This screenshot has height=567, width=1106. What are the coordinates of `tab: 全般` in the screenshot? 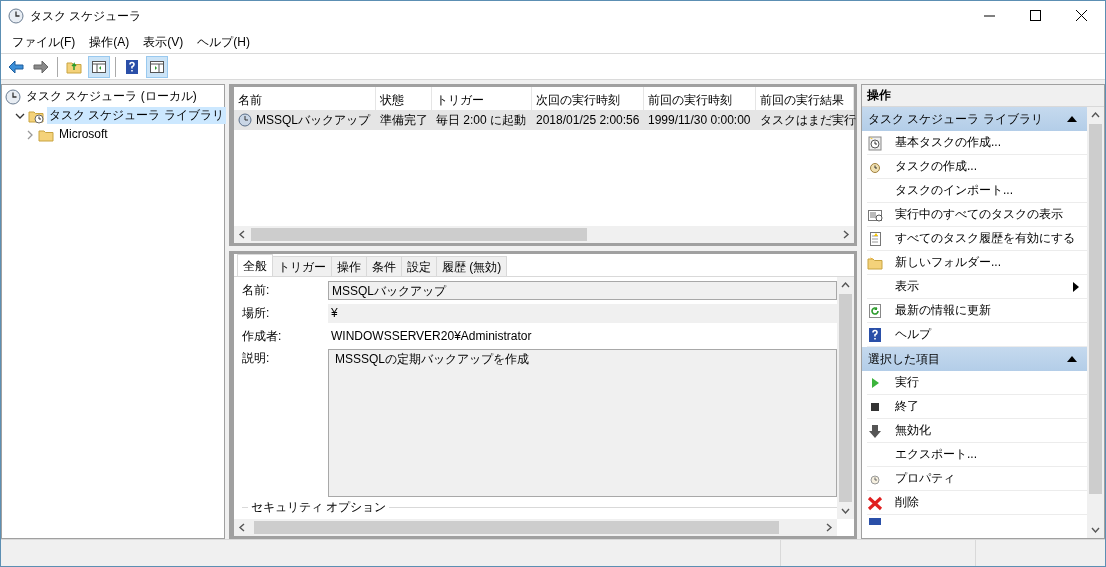 It's located at (255, 265).